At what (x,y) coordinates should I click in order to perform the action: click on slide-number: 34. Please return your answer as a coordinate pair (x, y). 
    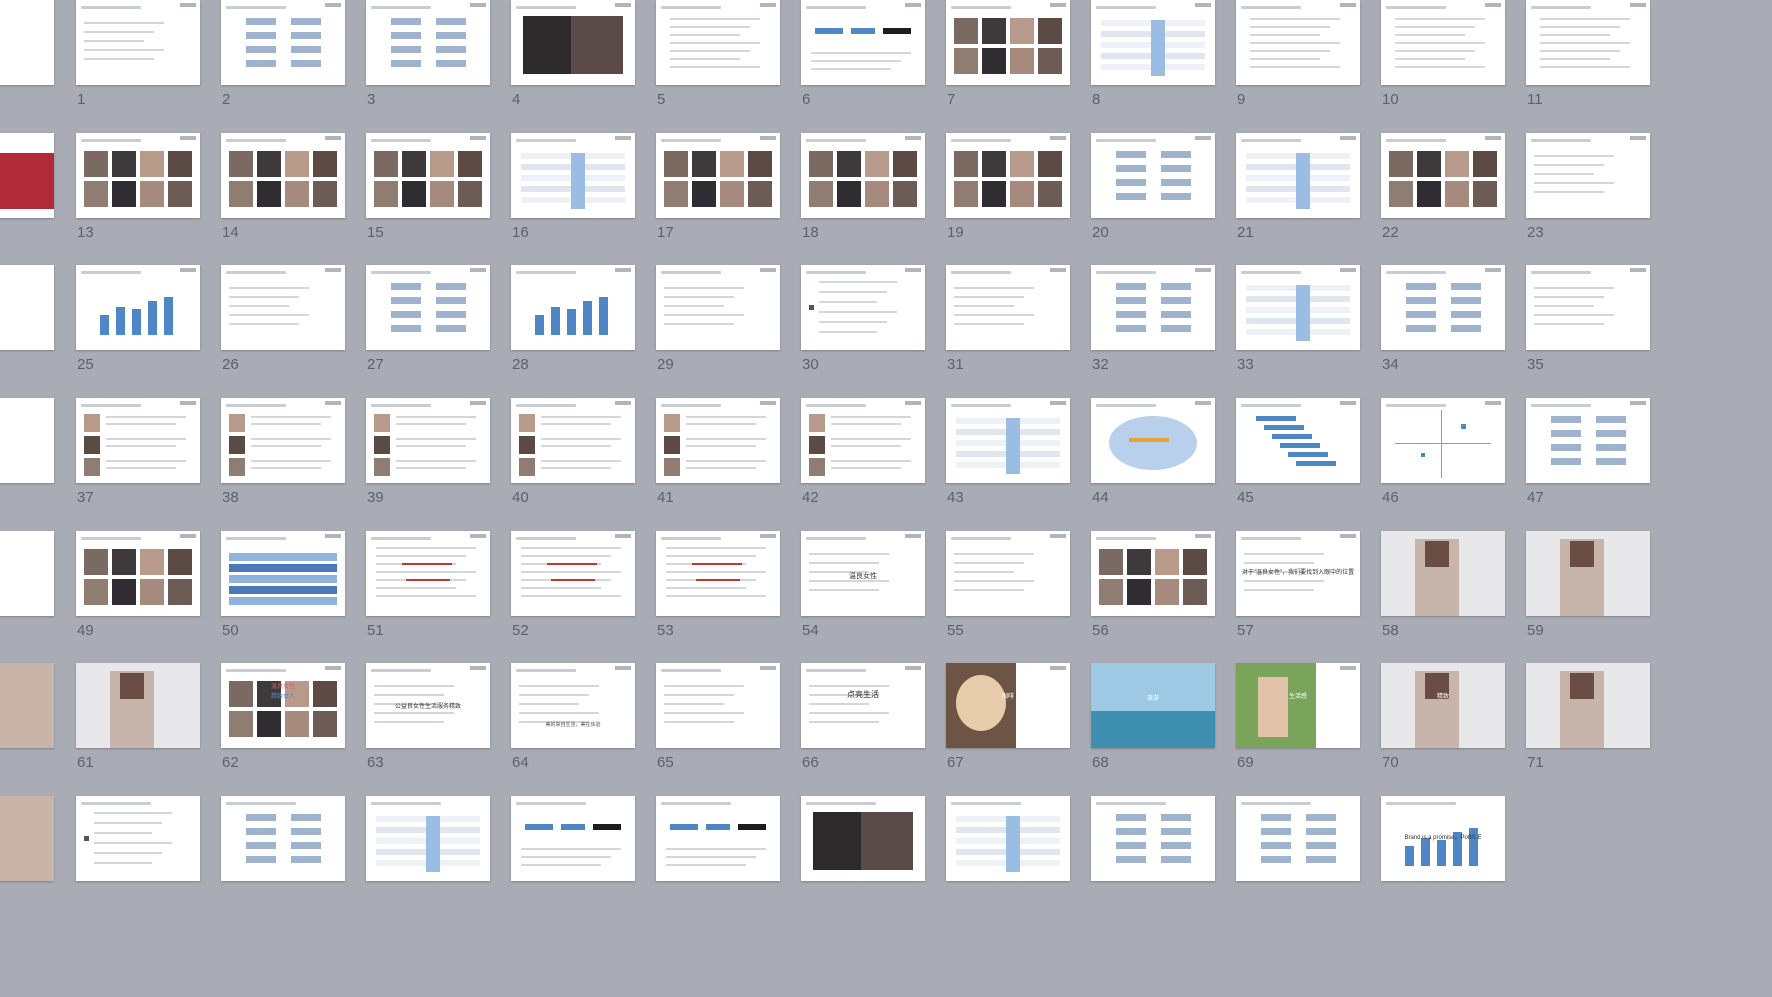
    Looking at the image, I should click on (1390, 364).